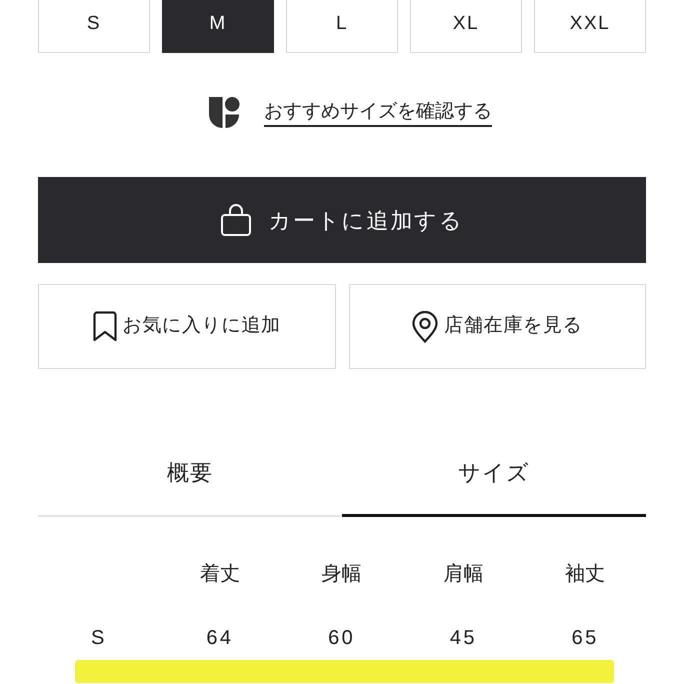 The image size is (684, 684). What do you see at coordinates (342, 220) in the screenshot?
I see `add-to-cart-button: カートに追加する` at bounding box center [342, 220].